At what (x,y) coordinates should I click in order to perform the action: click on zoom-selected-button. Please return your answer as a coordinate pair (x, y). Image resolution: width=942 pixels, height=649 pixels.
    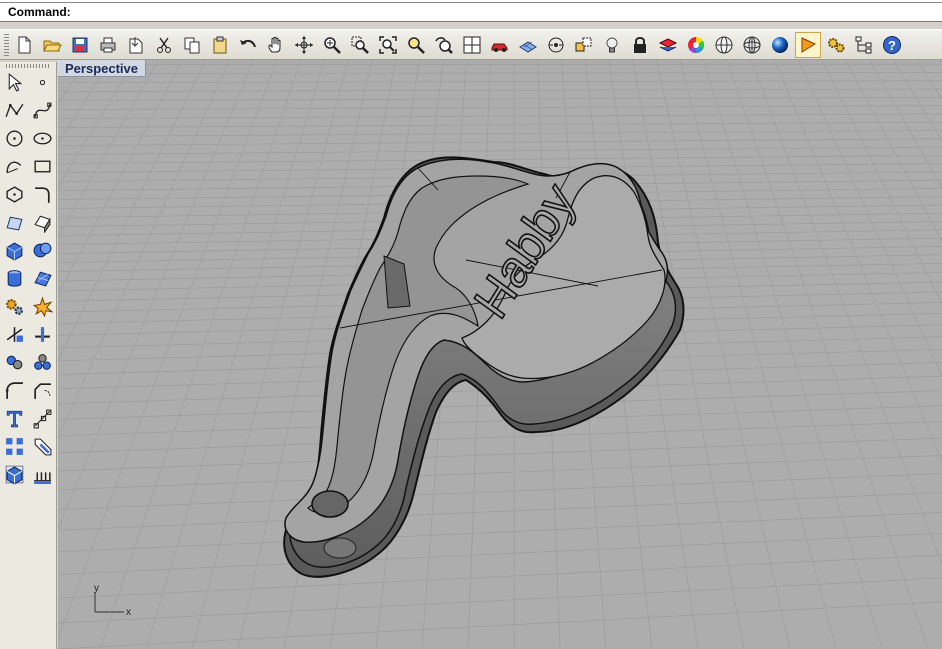
    Looking at the image, I should click on (416, 45).